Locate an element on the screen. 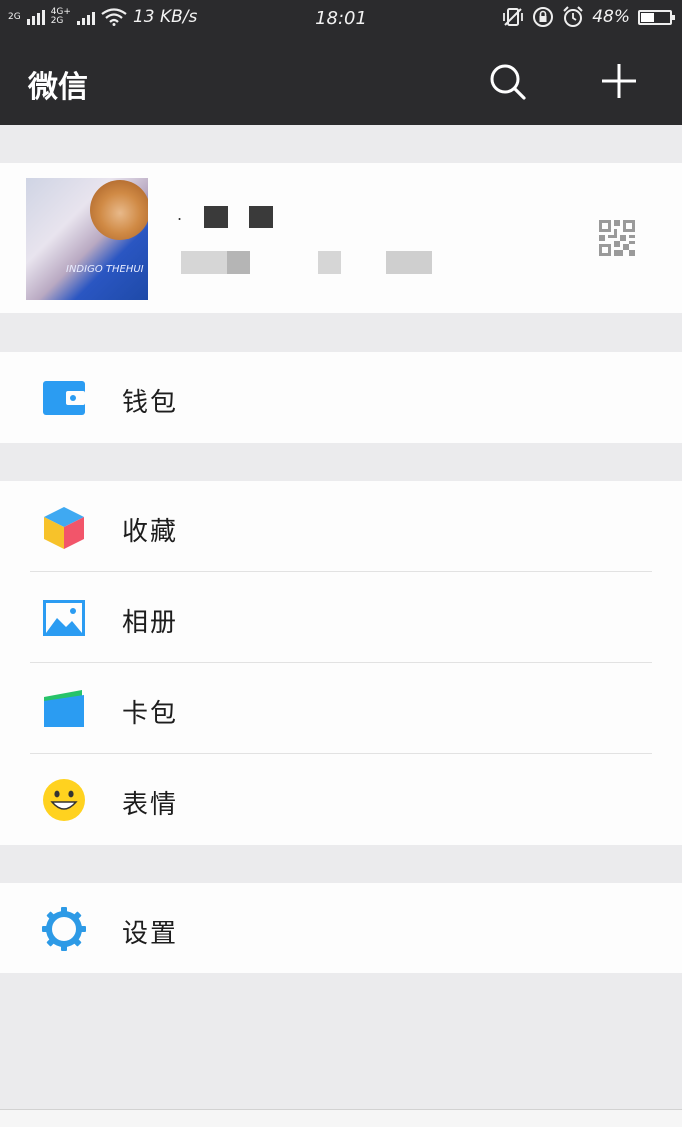  app-header: 微信 is located at coordinates (341, 80).